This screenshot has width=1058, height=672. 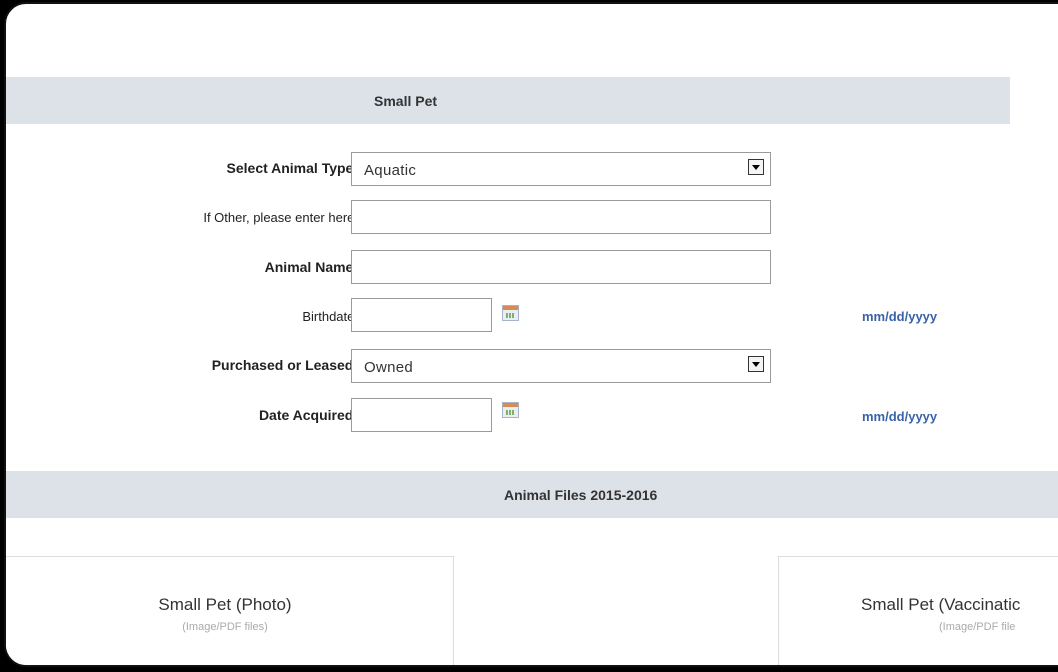 I want to click on section-title: Animal Files 2015-2016, so click(x=581, y=494).